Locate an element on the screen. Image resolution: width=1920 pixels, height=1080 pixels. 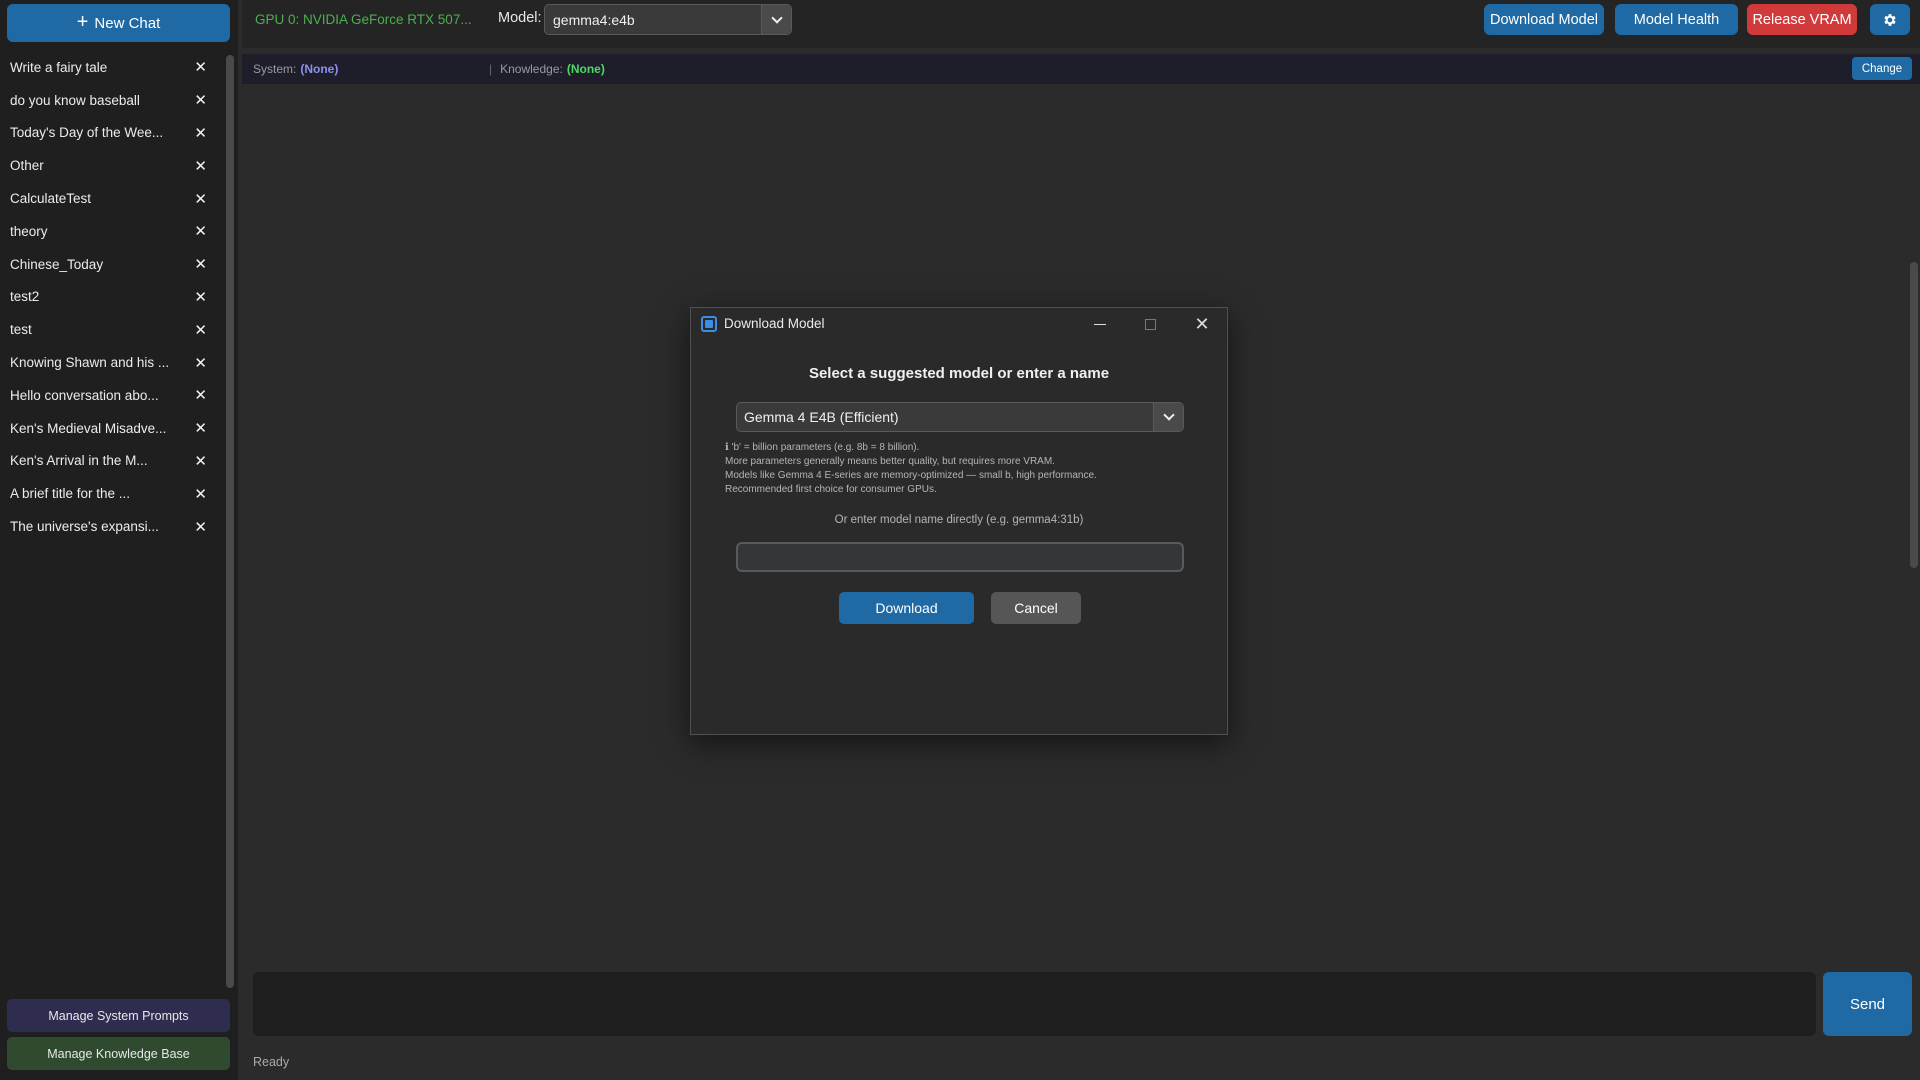
dialog-heading: Select a suggested model or enter a name is located at coordinates (959, 373).